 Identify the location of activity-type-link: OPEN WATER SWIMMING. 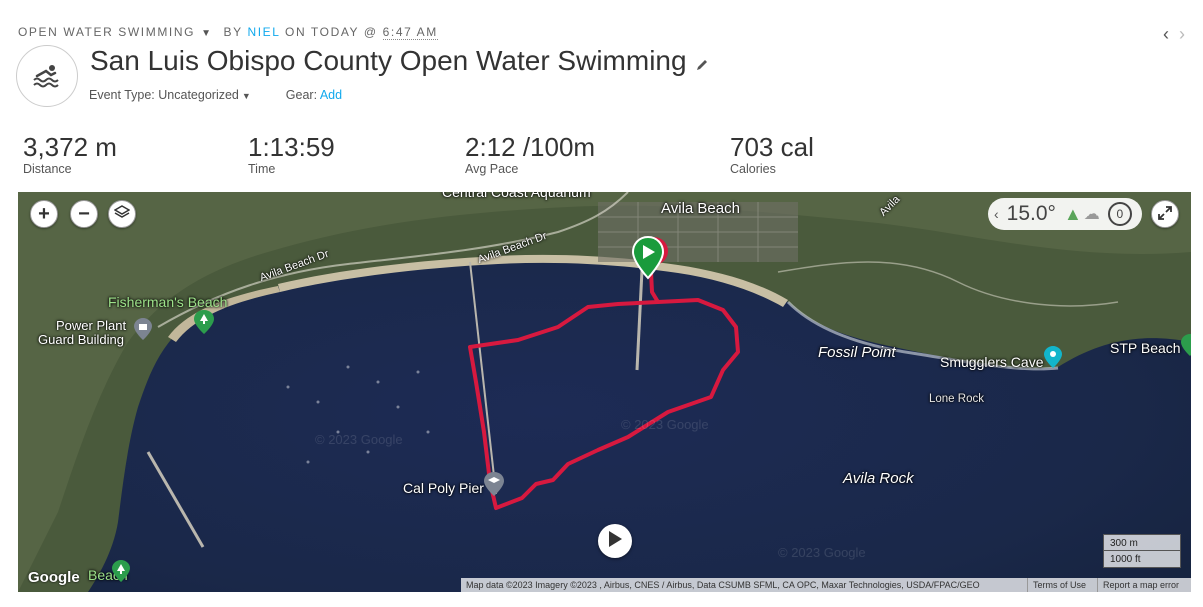
(106, 32).